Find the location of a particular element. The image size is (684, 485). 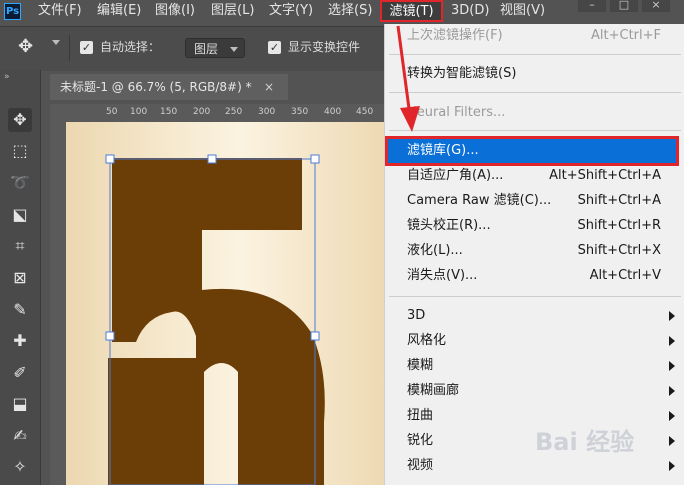

ruler-tick: 100 is located at coordinates (139, 112).